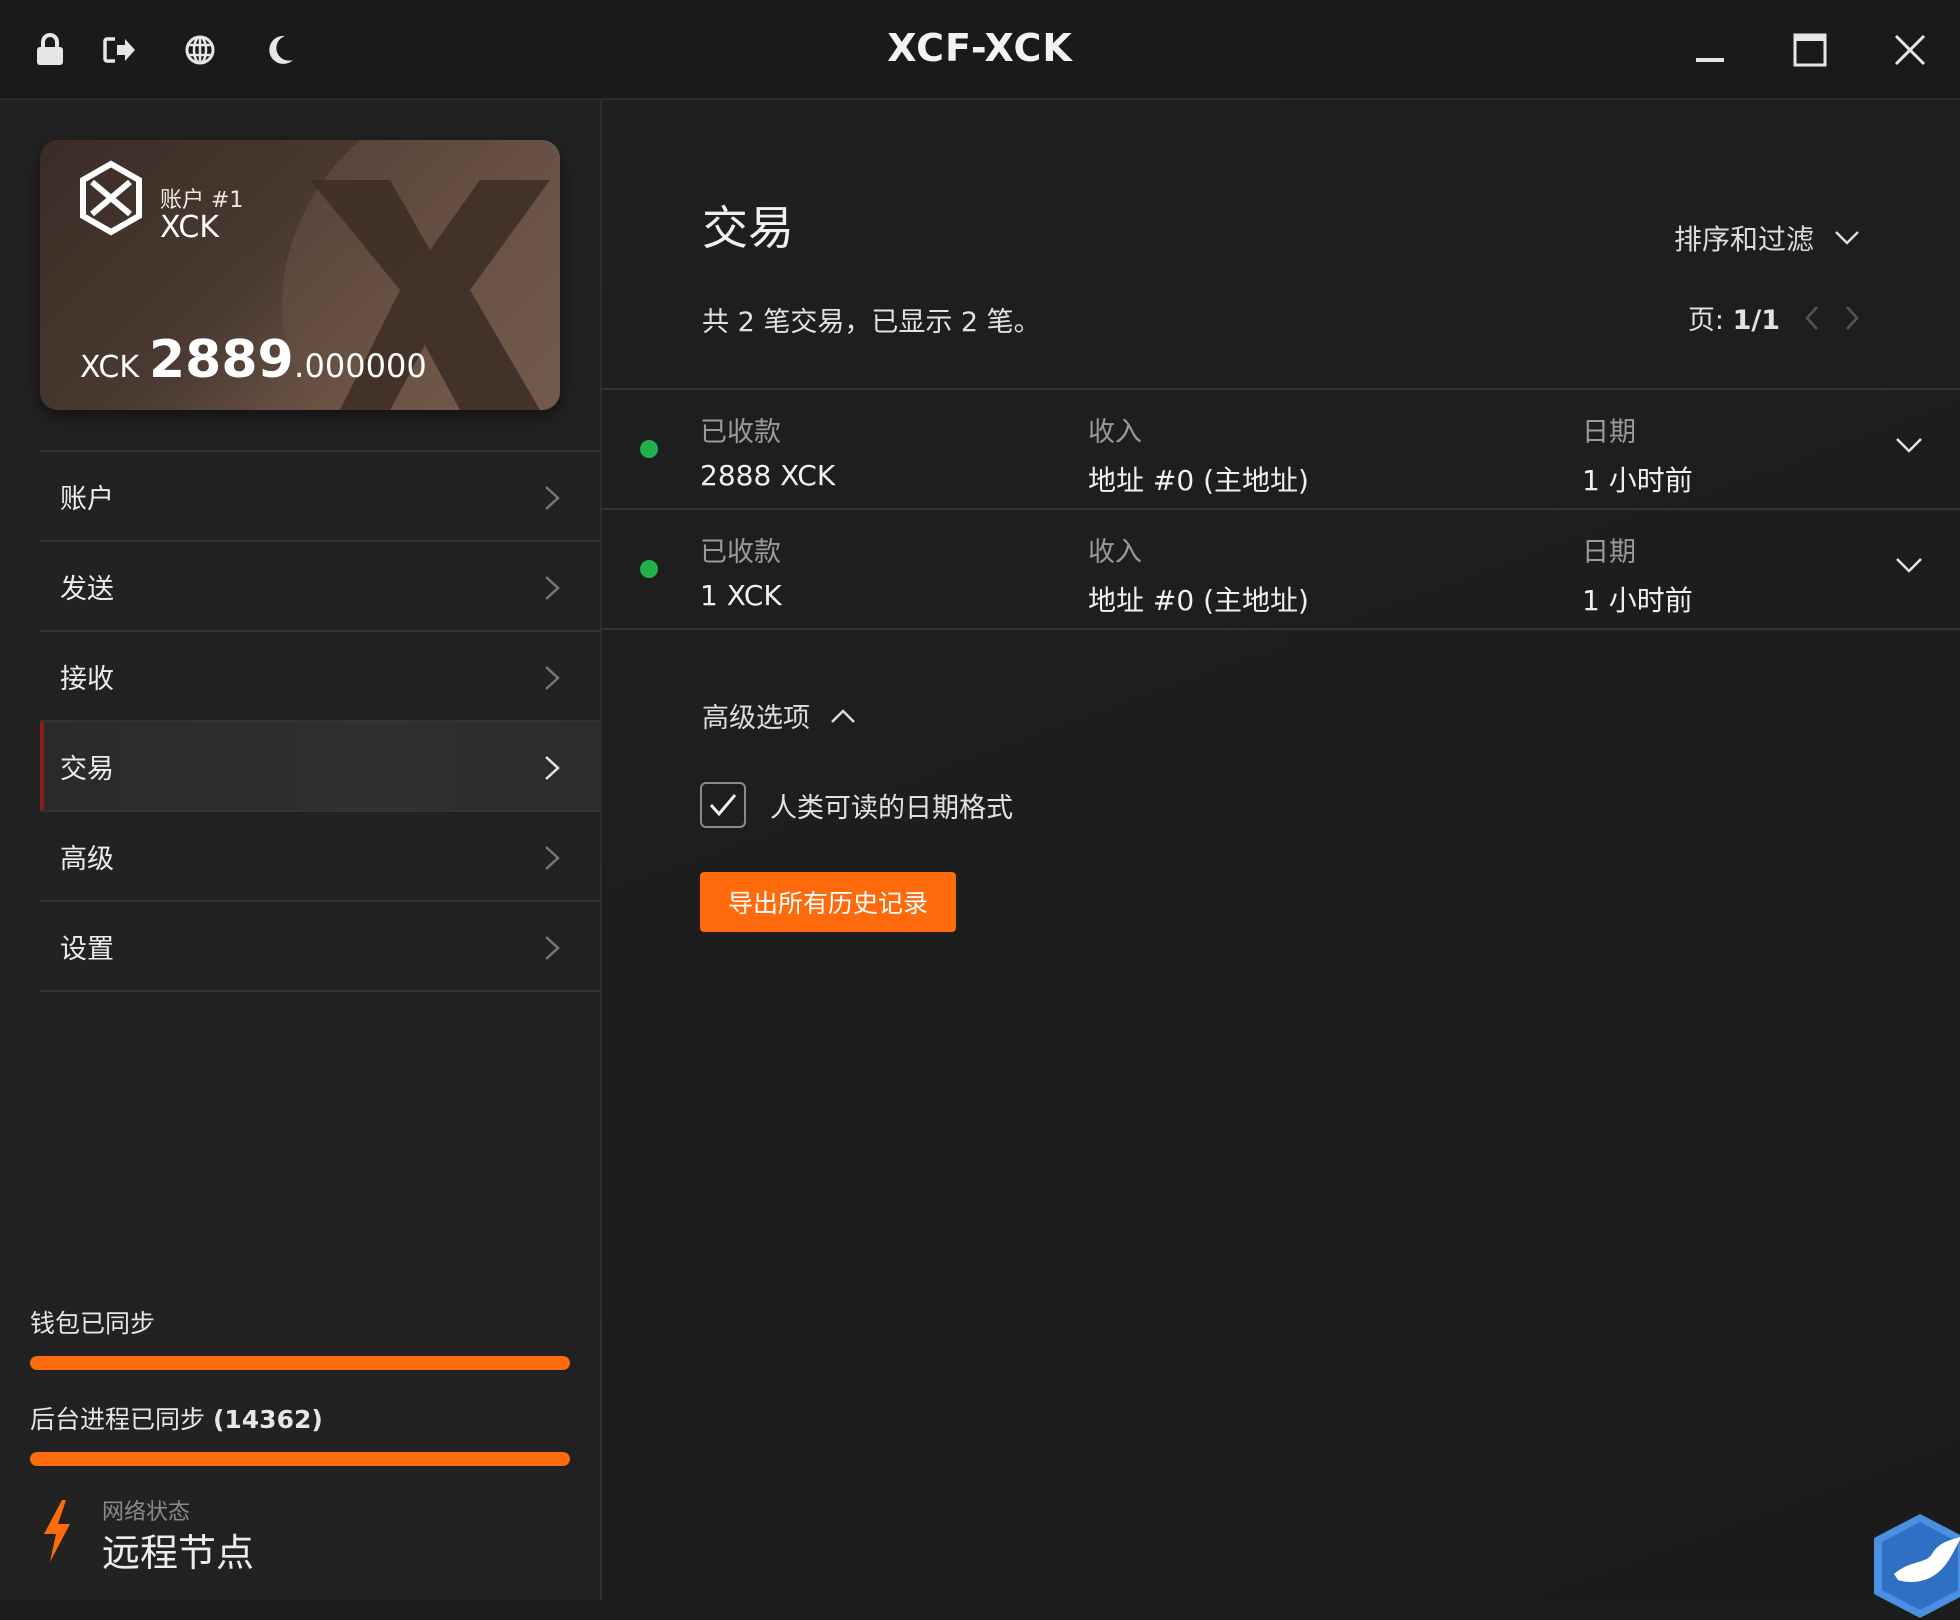 The image size is (1960, 1620). I want to click on balance-integer: 2889, so click(221, 360).